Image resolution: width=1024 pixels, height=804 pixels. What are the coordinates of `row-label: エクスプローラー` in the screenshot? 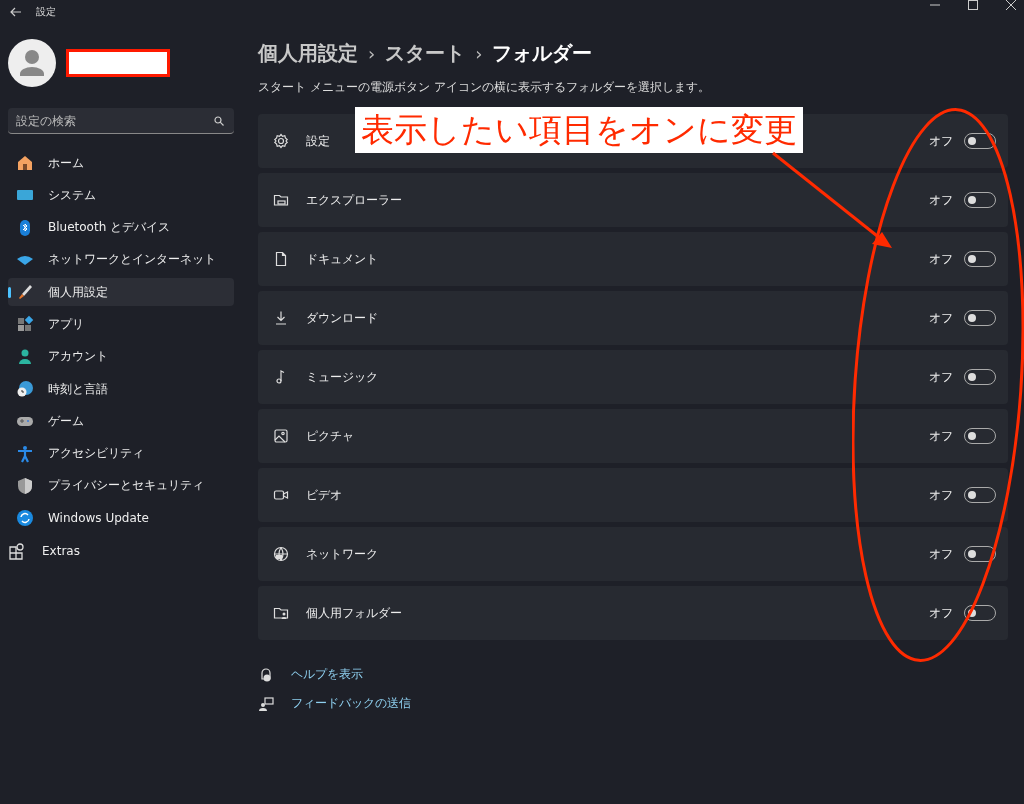 It's located at (354, 200).